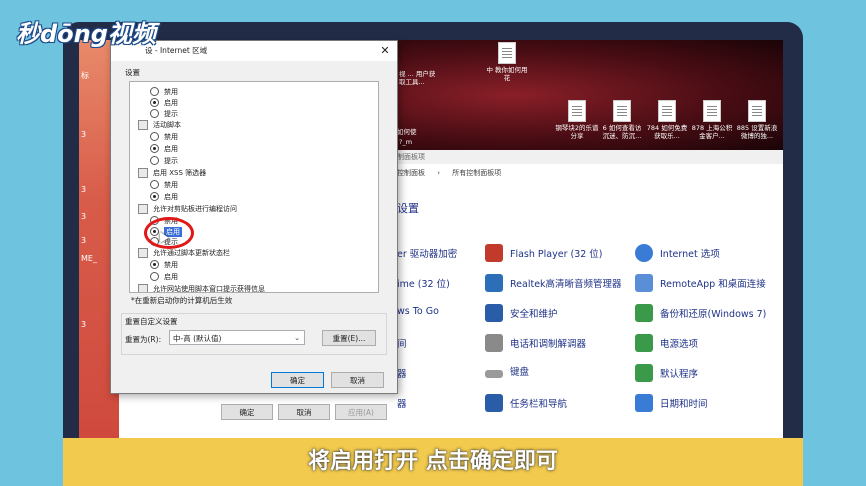  I want to click on restart-note: *在重新启动你的计算机后生效, so click(182, 300).